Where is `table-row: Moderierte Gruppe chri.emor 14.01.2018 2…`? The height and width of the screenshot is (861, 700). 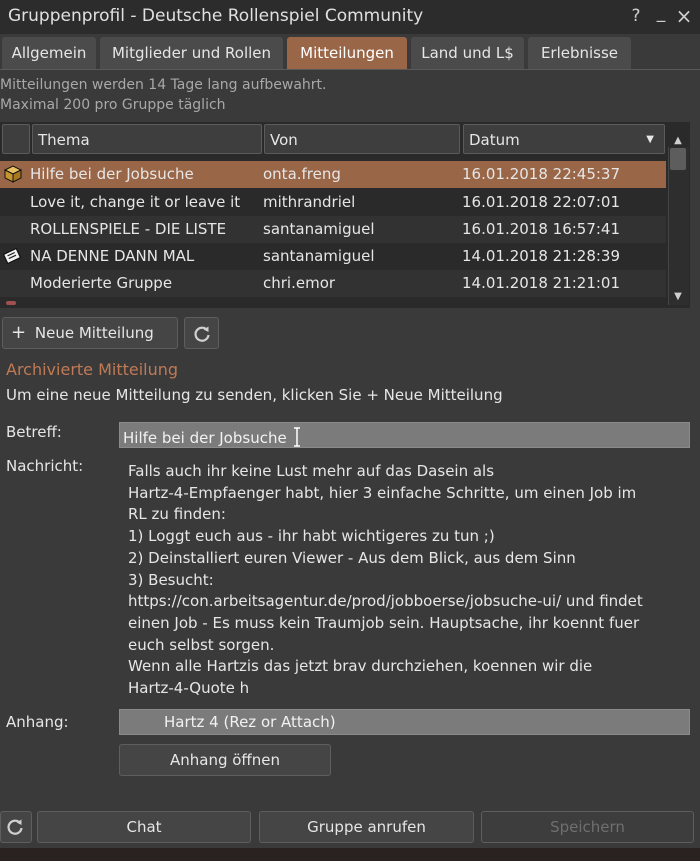 table-row: Moderierte Gruppe chri.emor 14.01.2018 2… is located at coordinates (333, 283).